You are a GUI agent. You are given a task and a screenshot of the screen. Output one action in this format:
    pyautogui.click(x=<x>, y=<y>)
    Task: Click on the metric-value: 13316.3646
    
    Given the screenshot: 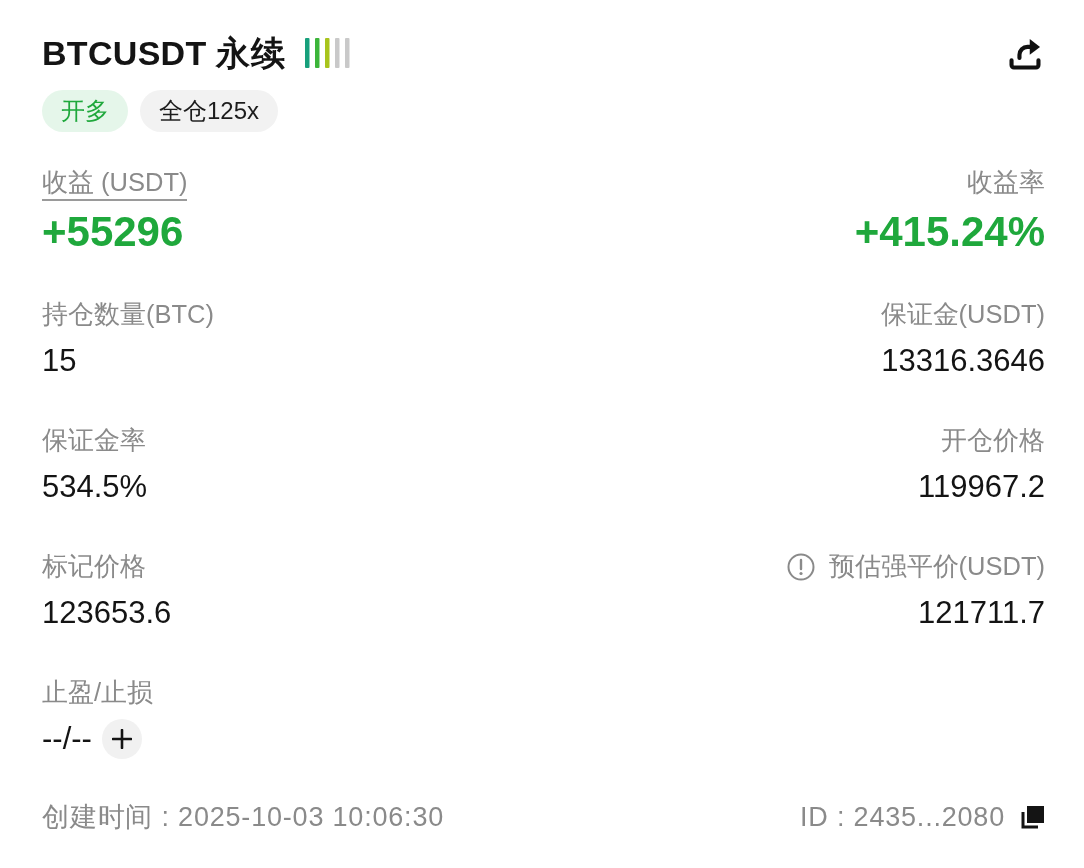 What is the action you would take?
    pyautogui.click(x=963, y=361)
    